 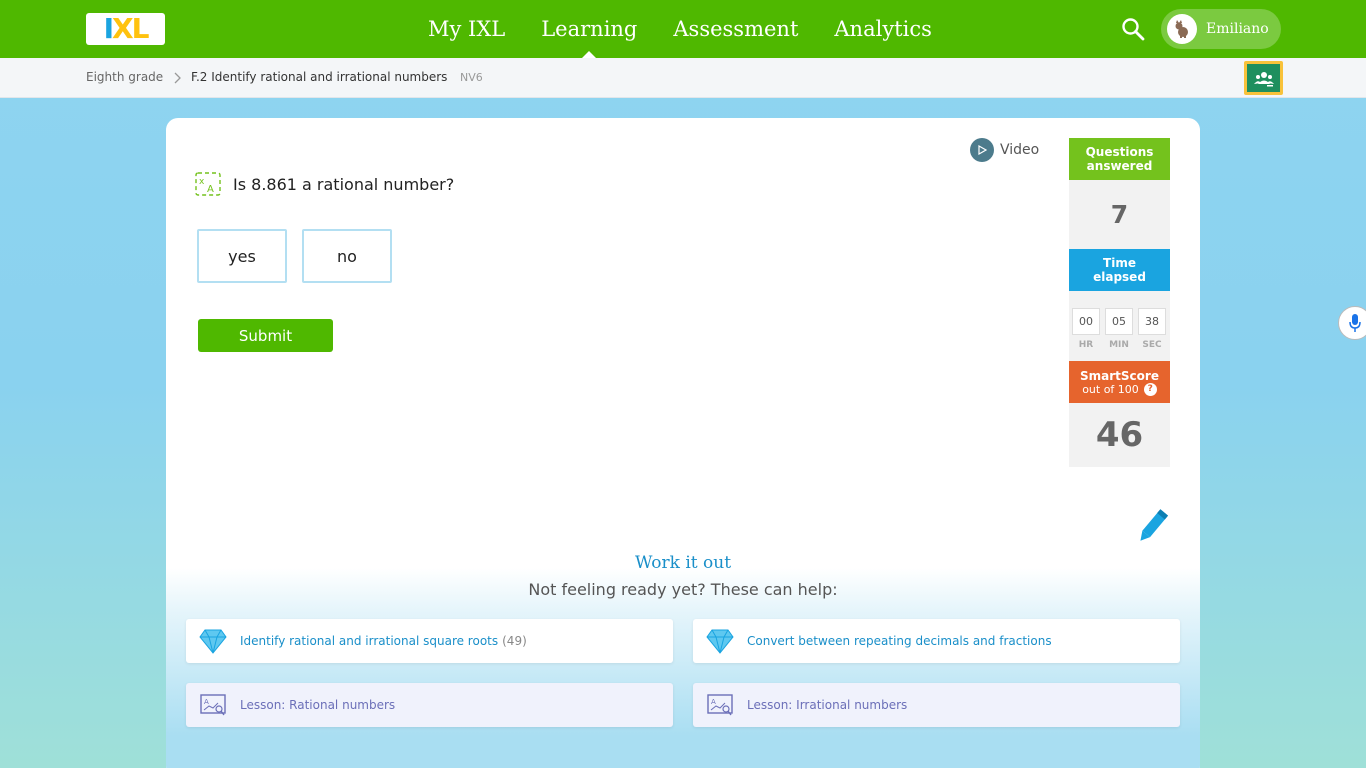 What do you see at coordinates (1110, 389) in the screenshot?
I see `smartscore-sub-text: out of 100` at bounding box center [1110, 389].